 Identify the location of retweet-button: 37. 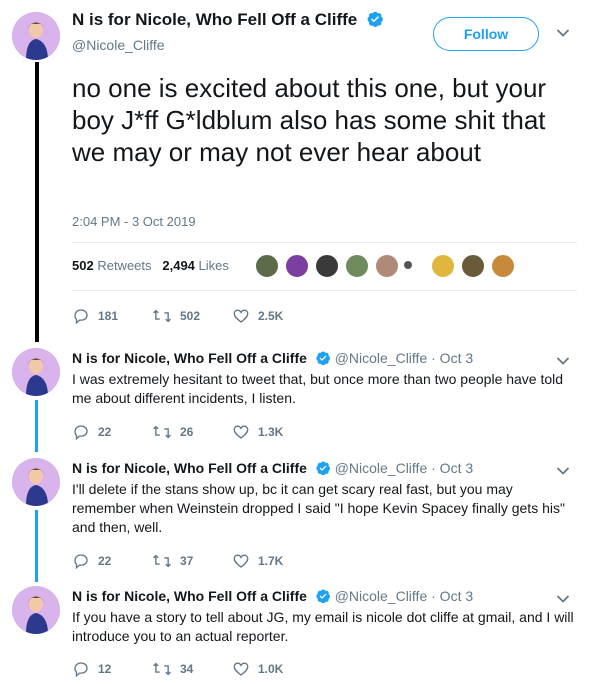
(192, 561).